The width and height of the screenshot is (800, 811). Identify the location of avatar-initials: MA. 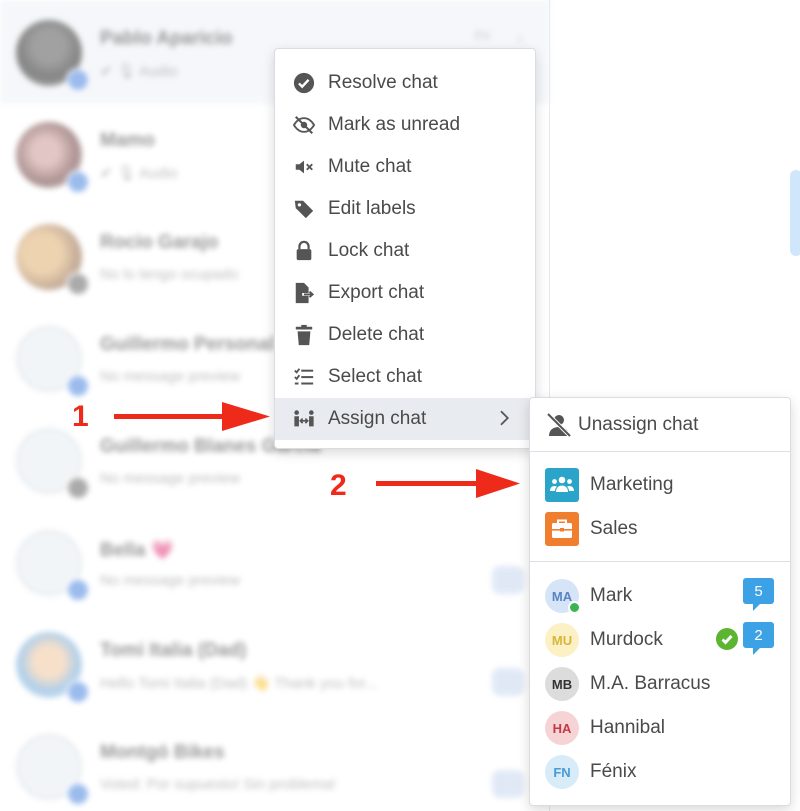
(562, 596).